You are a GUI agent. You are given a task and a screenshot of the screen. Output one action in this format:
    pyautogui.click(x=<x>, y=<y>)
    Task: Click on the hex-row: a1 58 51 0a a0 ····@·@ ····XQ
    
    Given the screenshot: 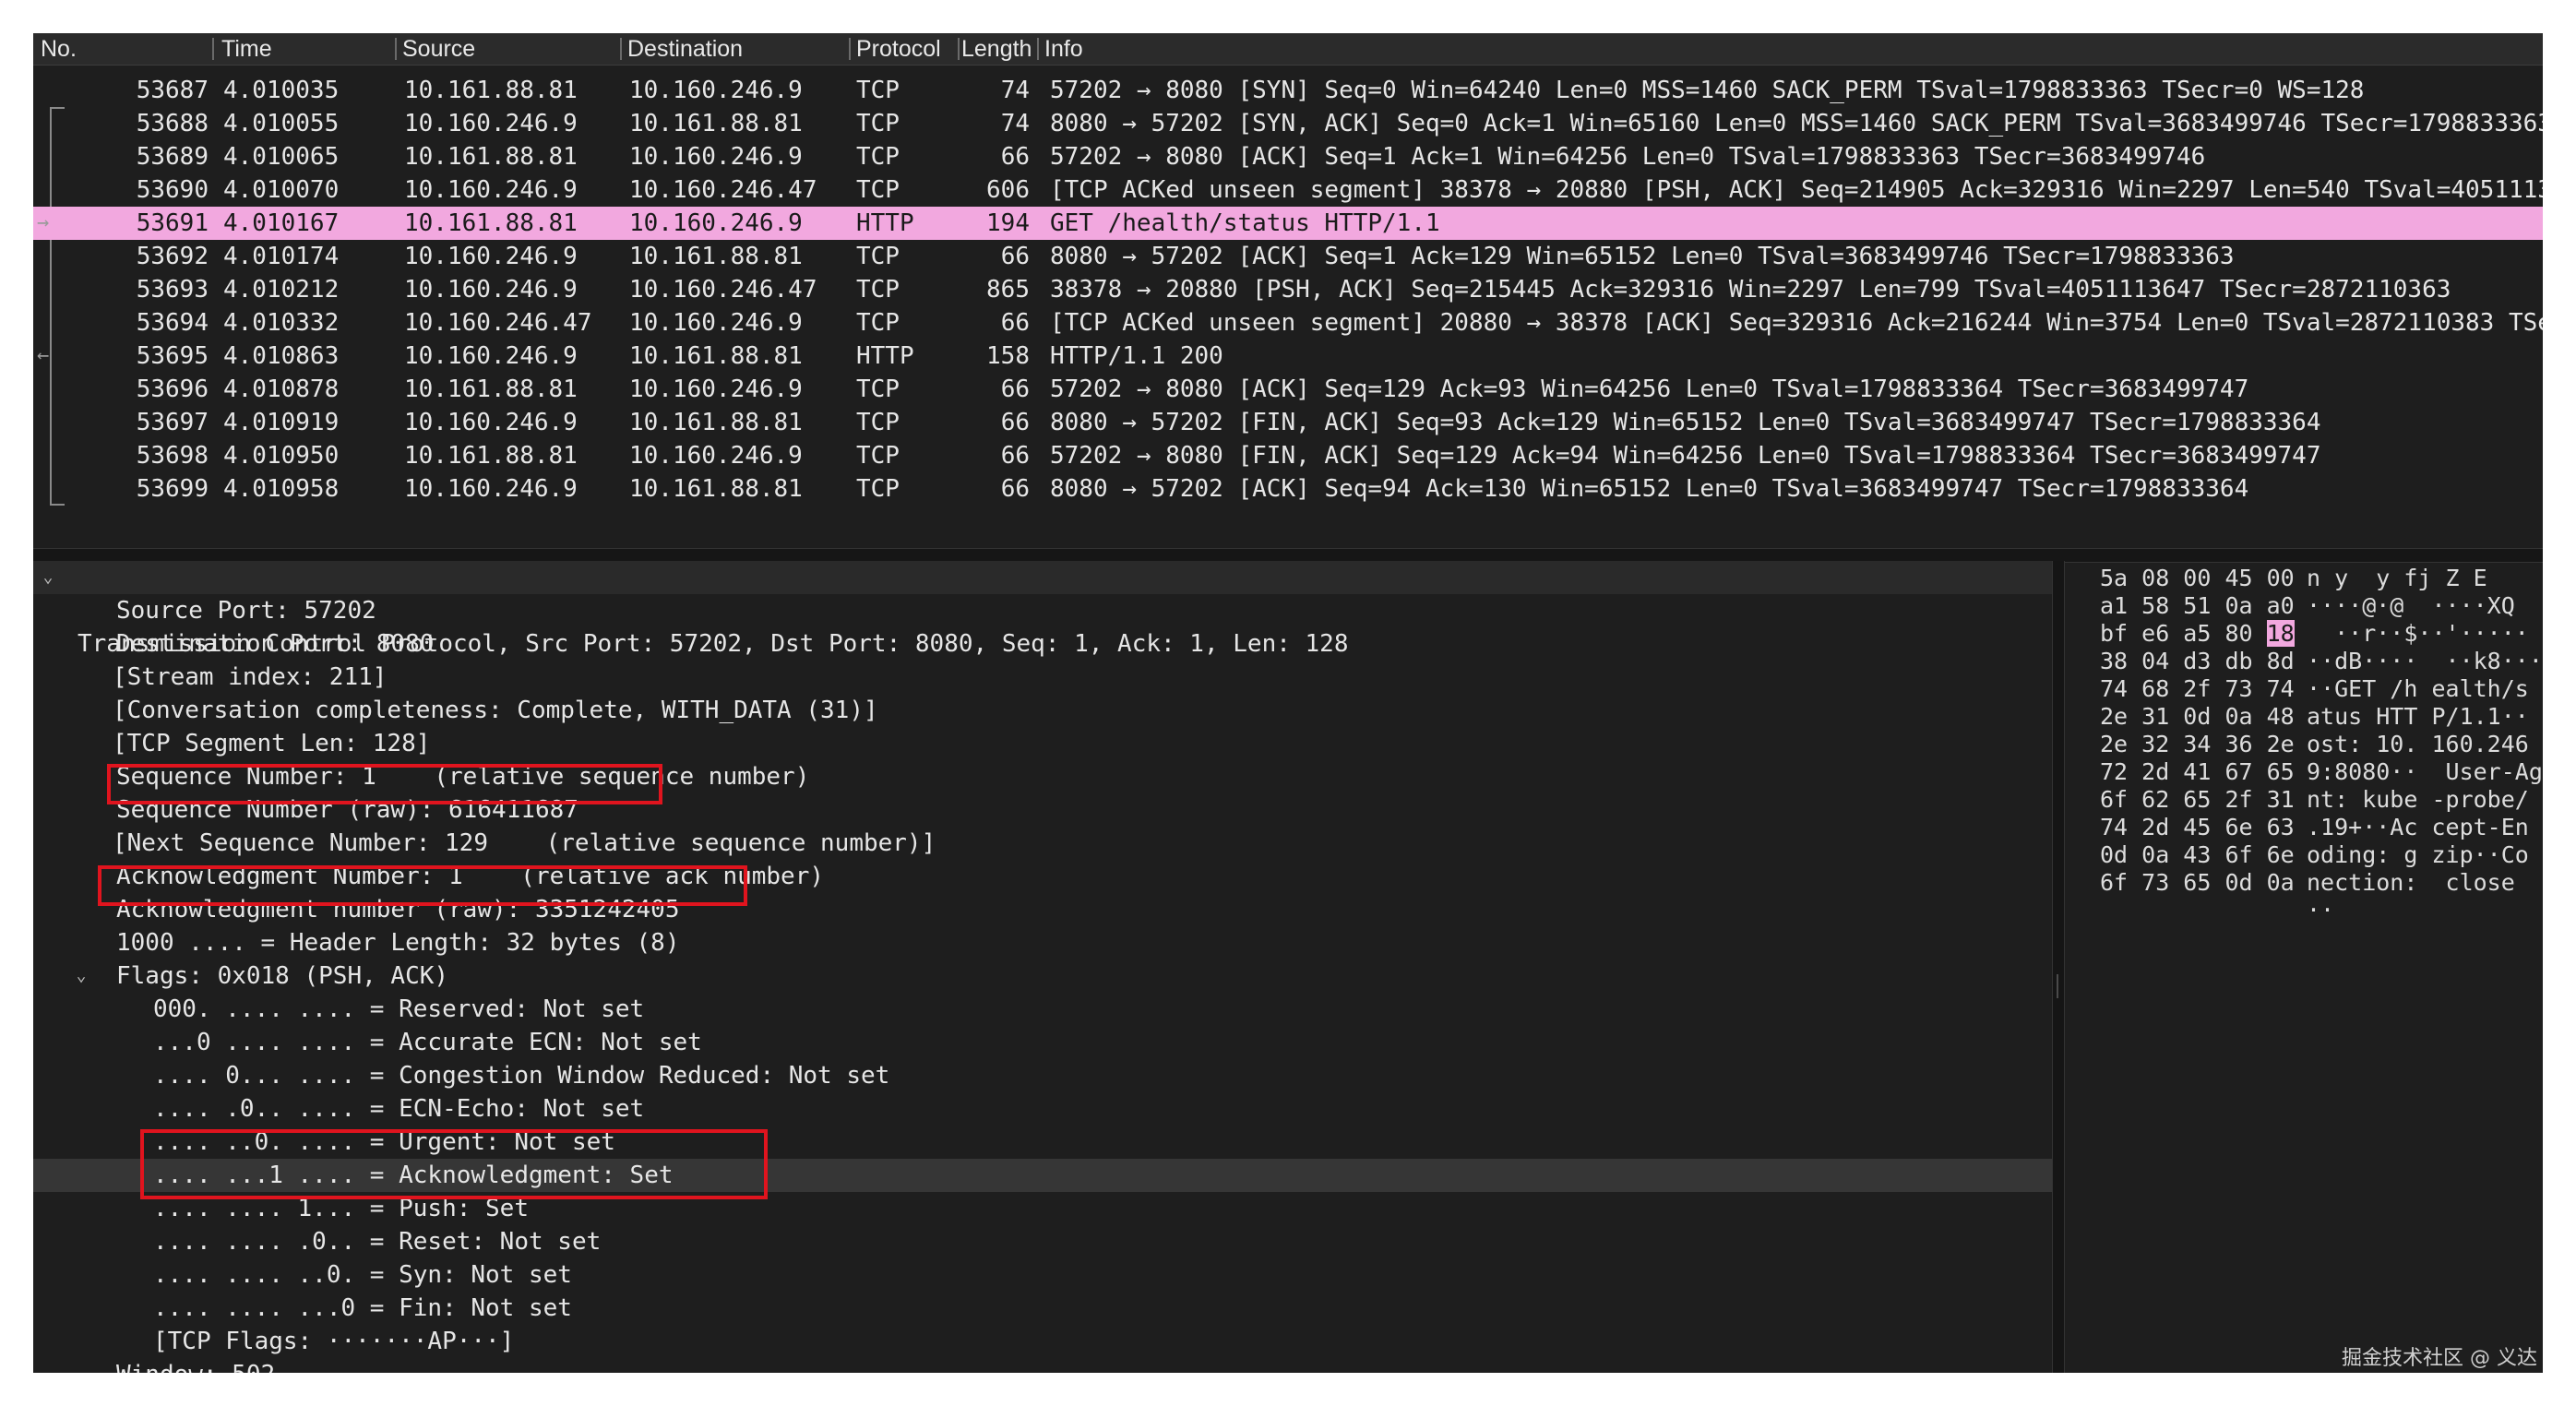 What is the action you would take?
    pyautogui.click(x=2303, y=606)
    